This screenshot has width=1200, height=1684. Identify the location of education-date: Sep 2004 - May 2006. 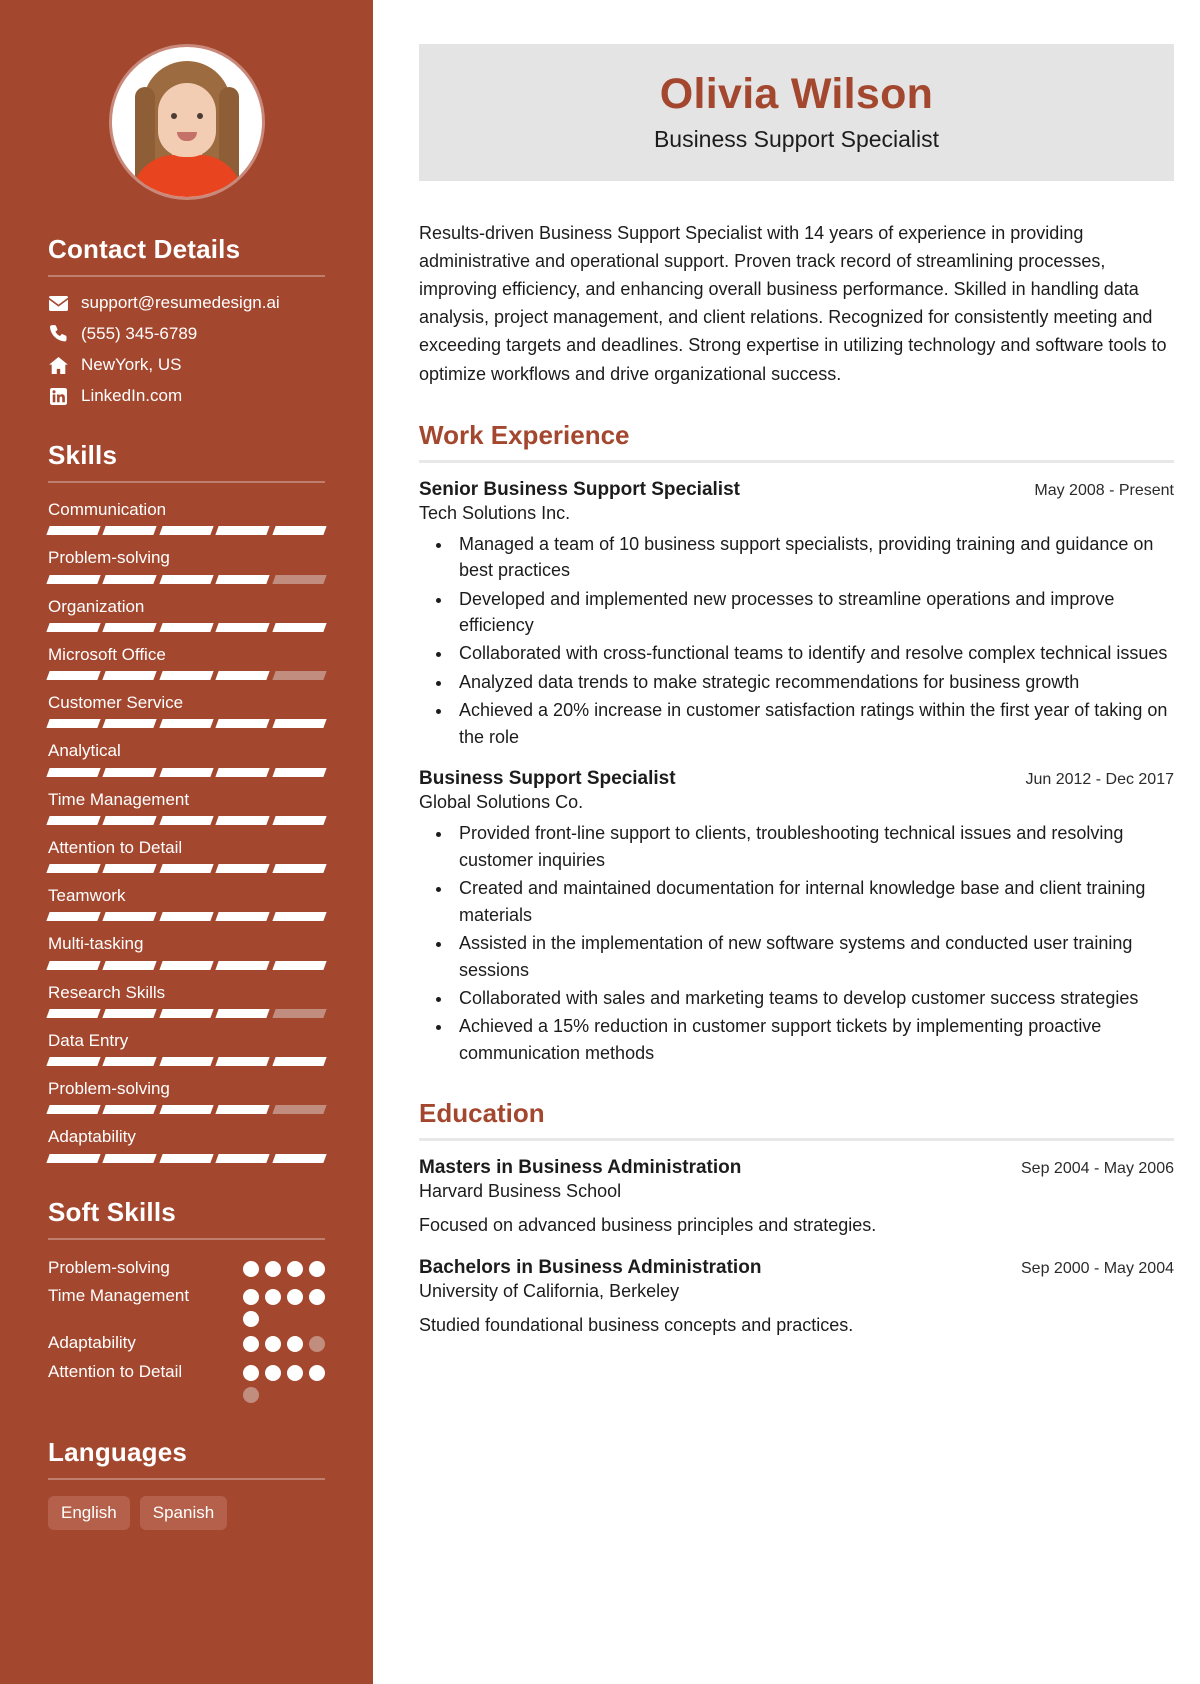
(1097, 1169).